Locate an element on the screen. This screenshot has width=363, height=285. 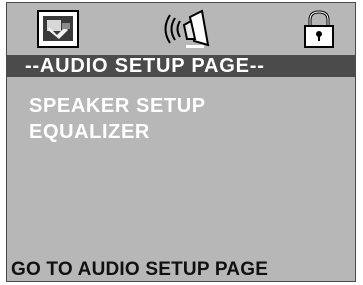
menu-item-equalizer: EQUALIZER is located at coordinates (117, 132).